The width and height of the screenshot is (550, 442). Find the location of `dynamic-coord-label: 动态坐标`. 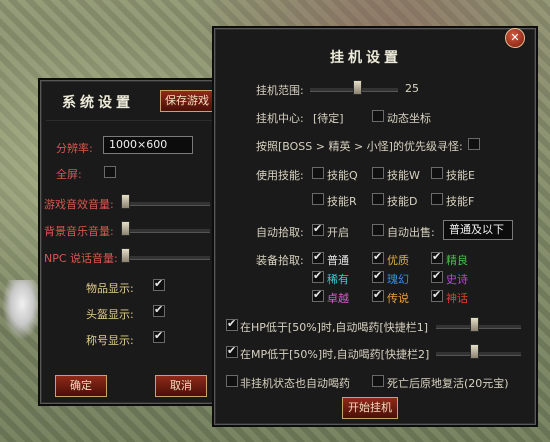

dynamic-coord-label: 动态坐标 is located at coordinates (409, 118).